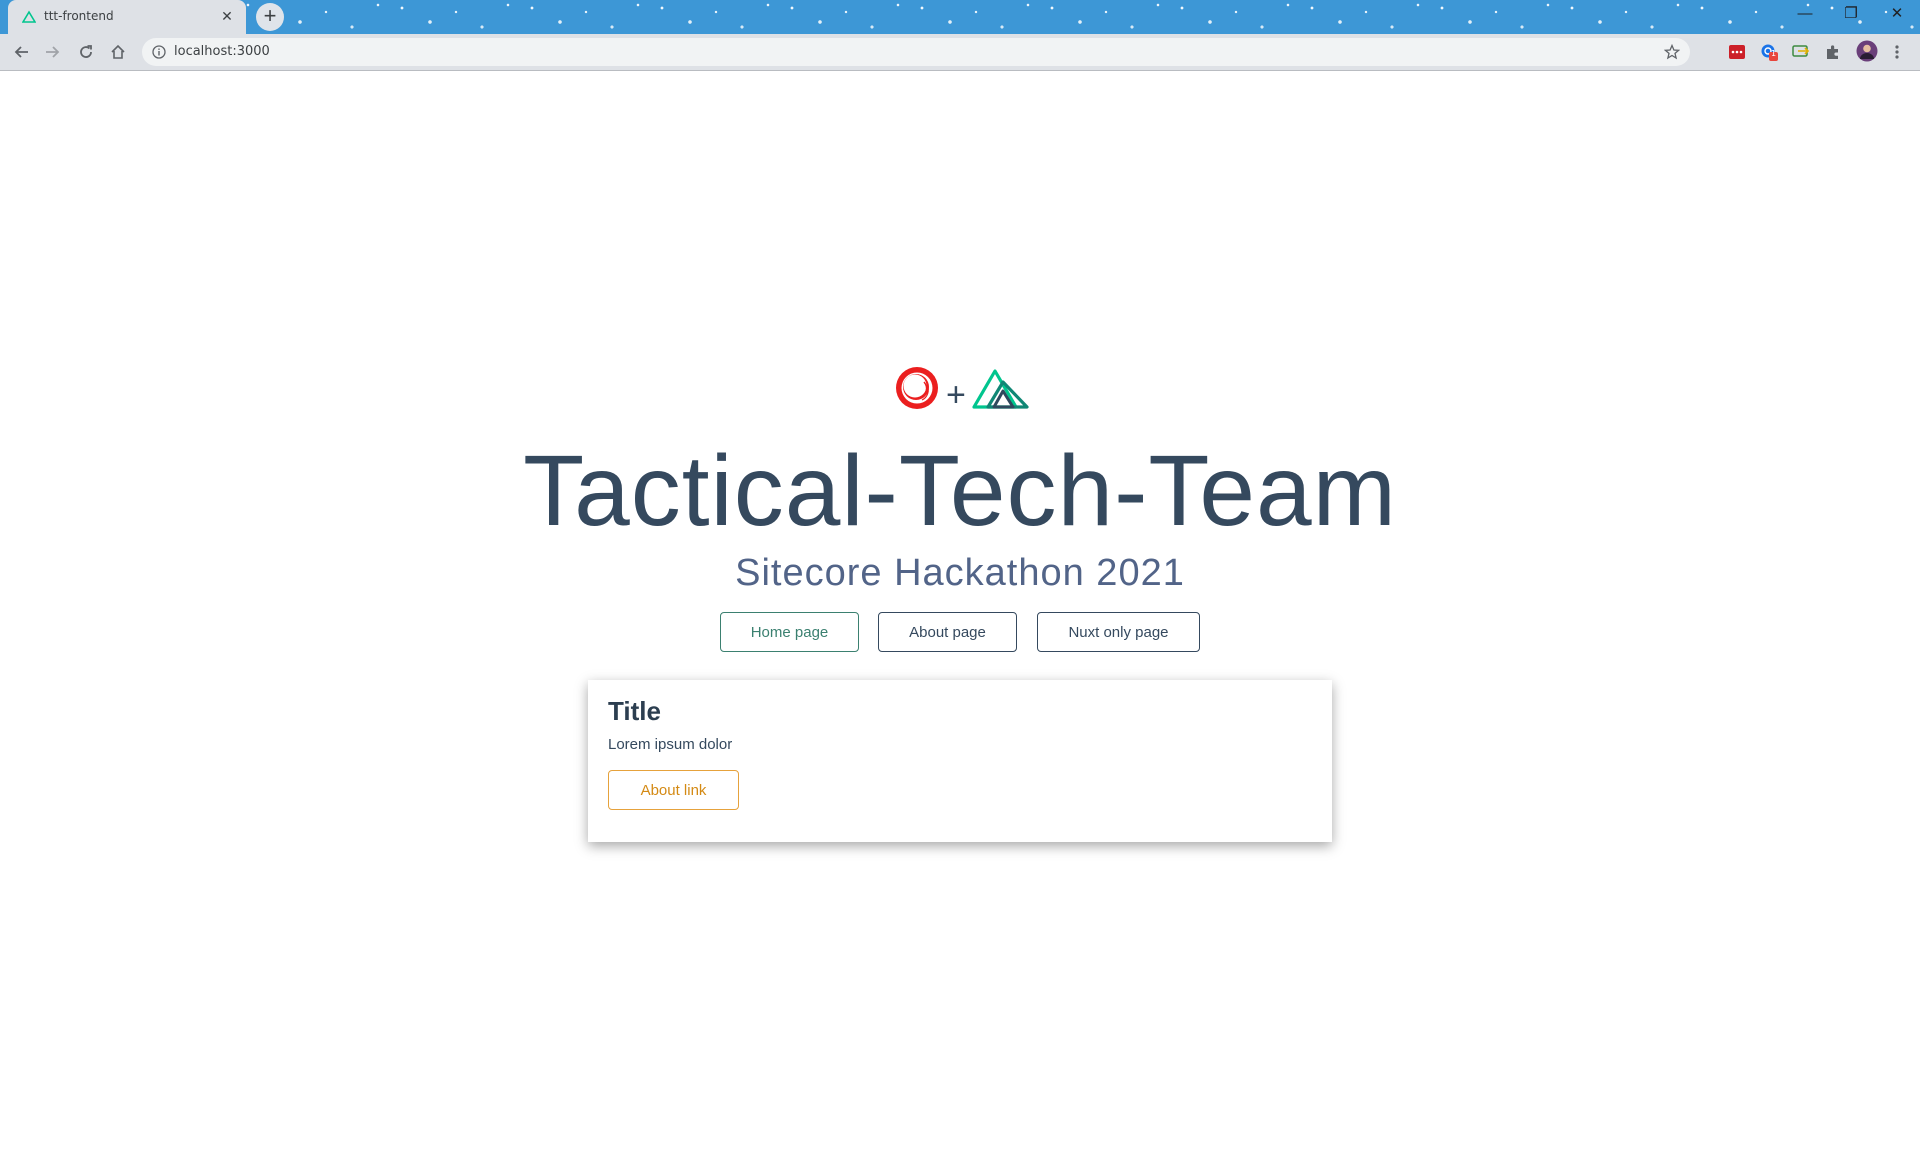 This screenshot has height=1158, width=1920. Describe the element at coordinates (634, 711) in the screenshot. I see `card-title: Title` at that location.